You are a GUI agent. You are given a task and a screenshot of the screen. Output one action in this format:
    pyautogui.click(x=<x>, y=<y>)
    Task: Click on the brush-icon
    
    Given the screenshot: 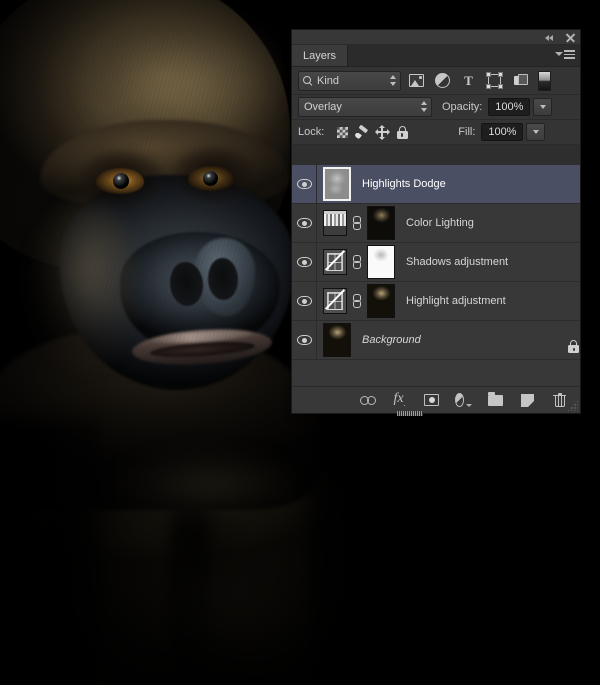 What is the action you would take?
    pyautogui.click(x=362, y=132)
    